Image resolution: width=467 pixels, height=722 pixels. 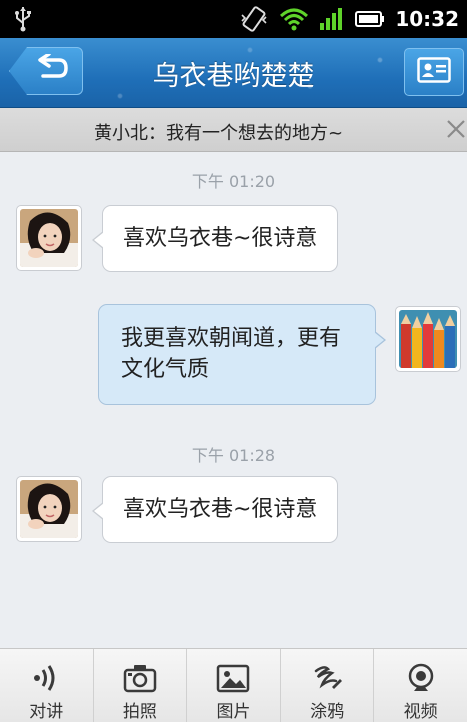 I want to click on doodle-button: 涂鸦, so click(x=326, y=685).